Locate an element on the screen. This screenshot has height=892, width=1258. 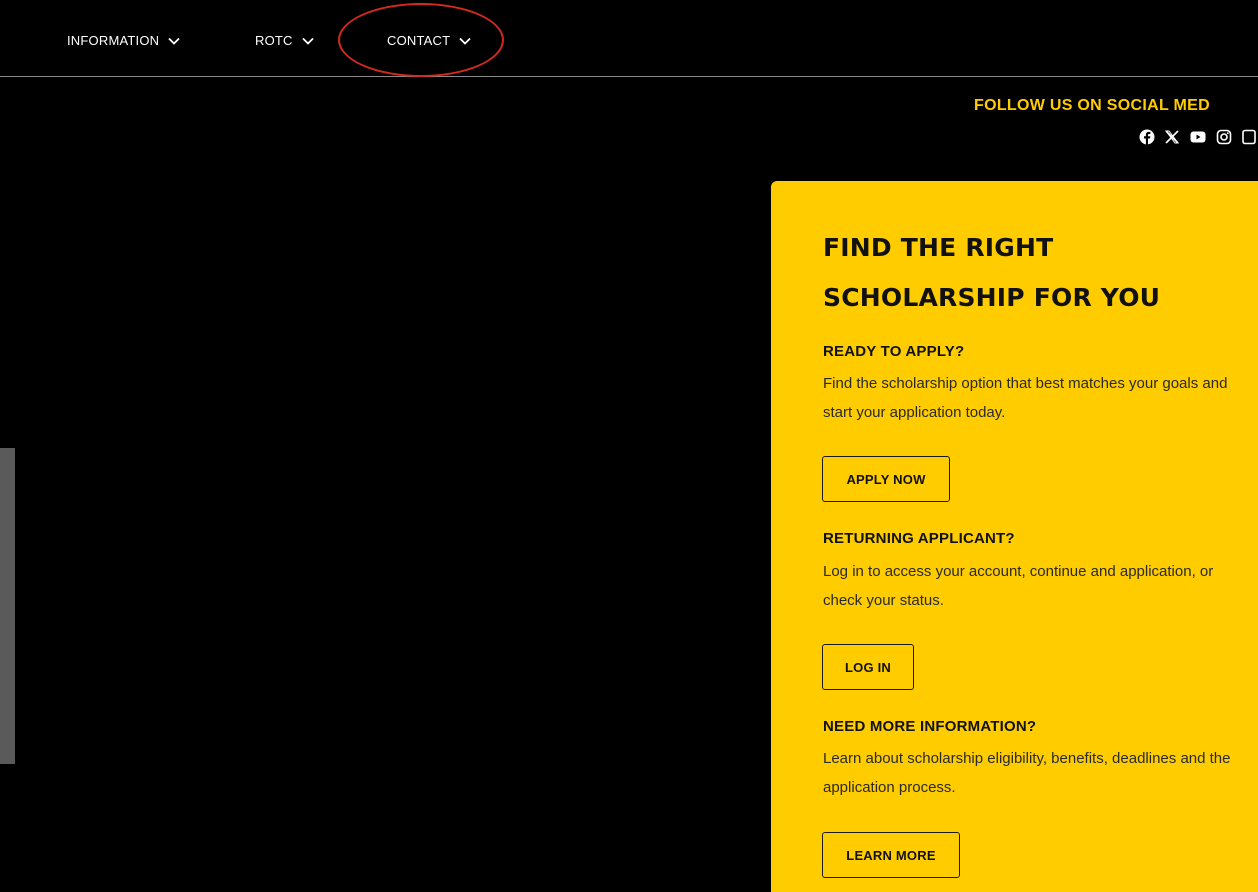
youtube-icon is located at coordinates (1198, 137).